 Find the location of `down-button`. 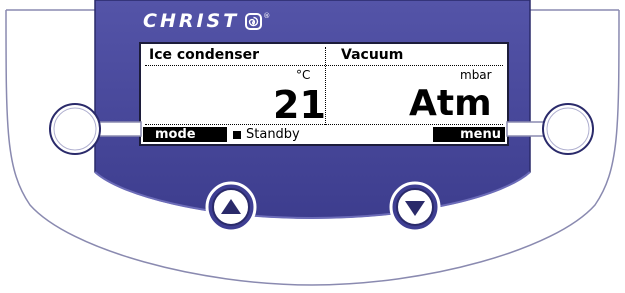

down-button is located at coordinates (415, 207).